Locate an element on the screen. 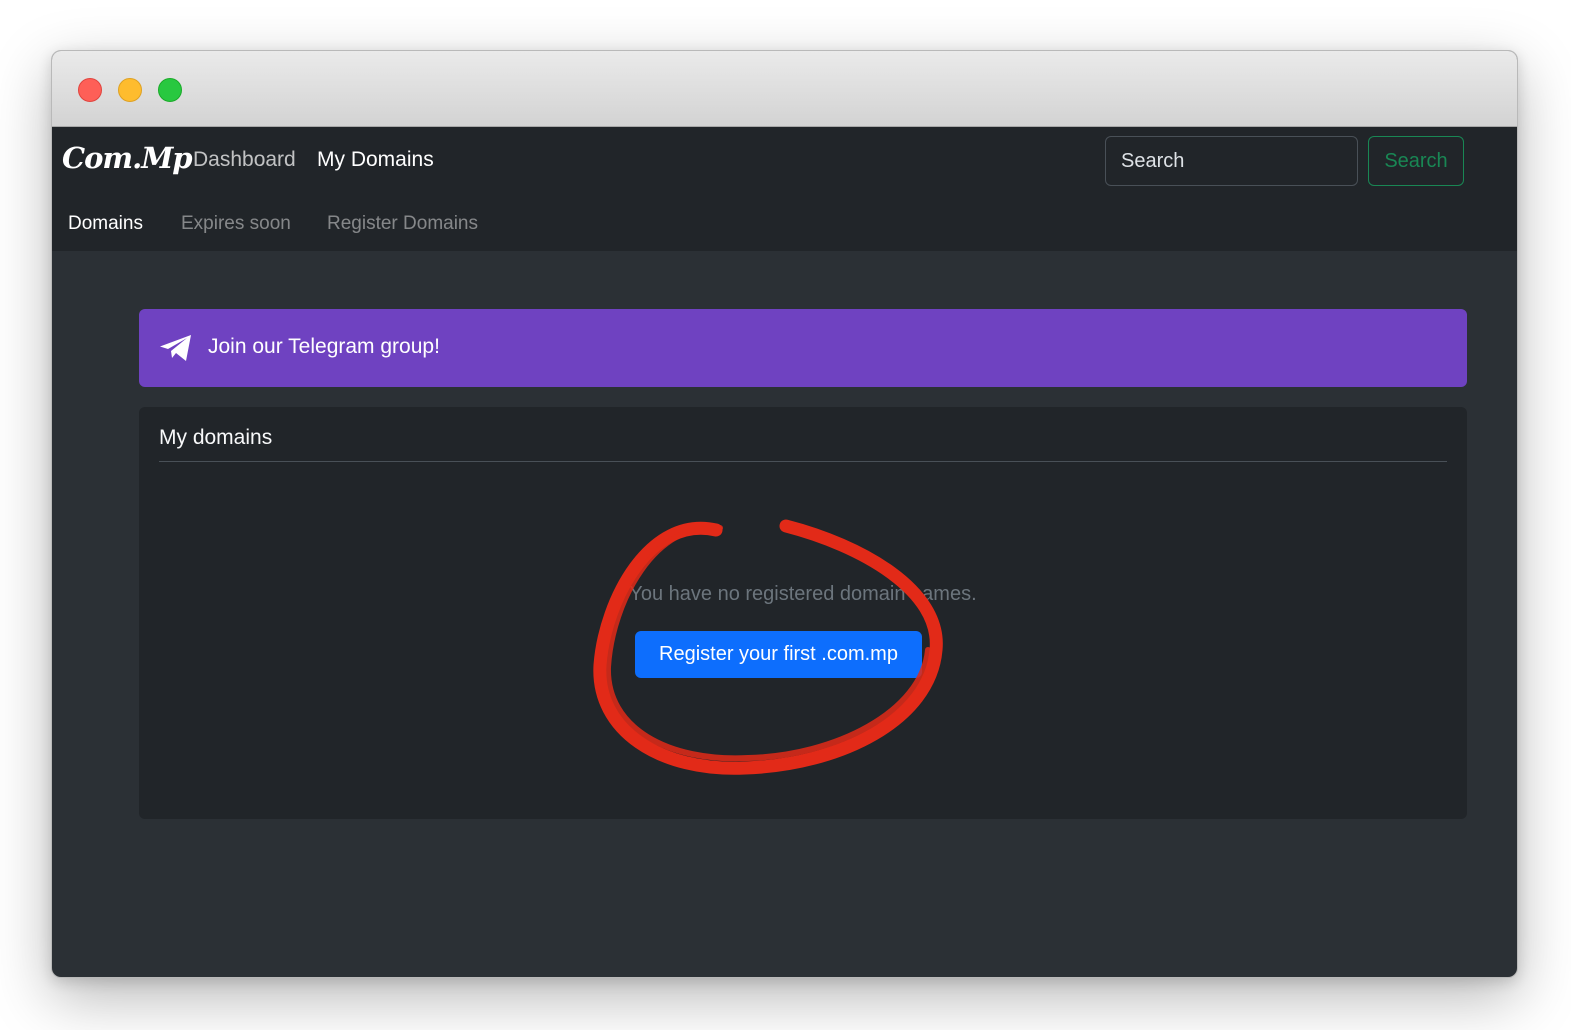 The image size is (1571, 1030). nav-link-dashboard: Dashboard is located at coordinates (244, 160).